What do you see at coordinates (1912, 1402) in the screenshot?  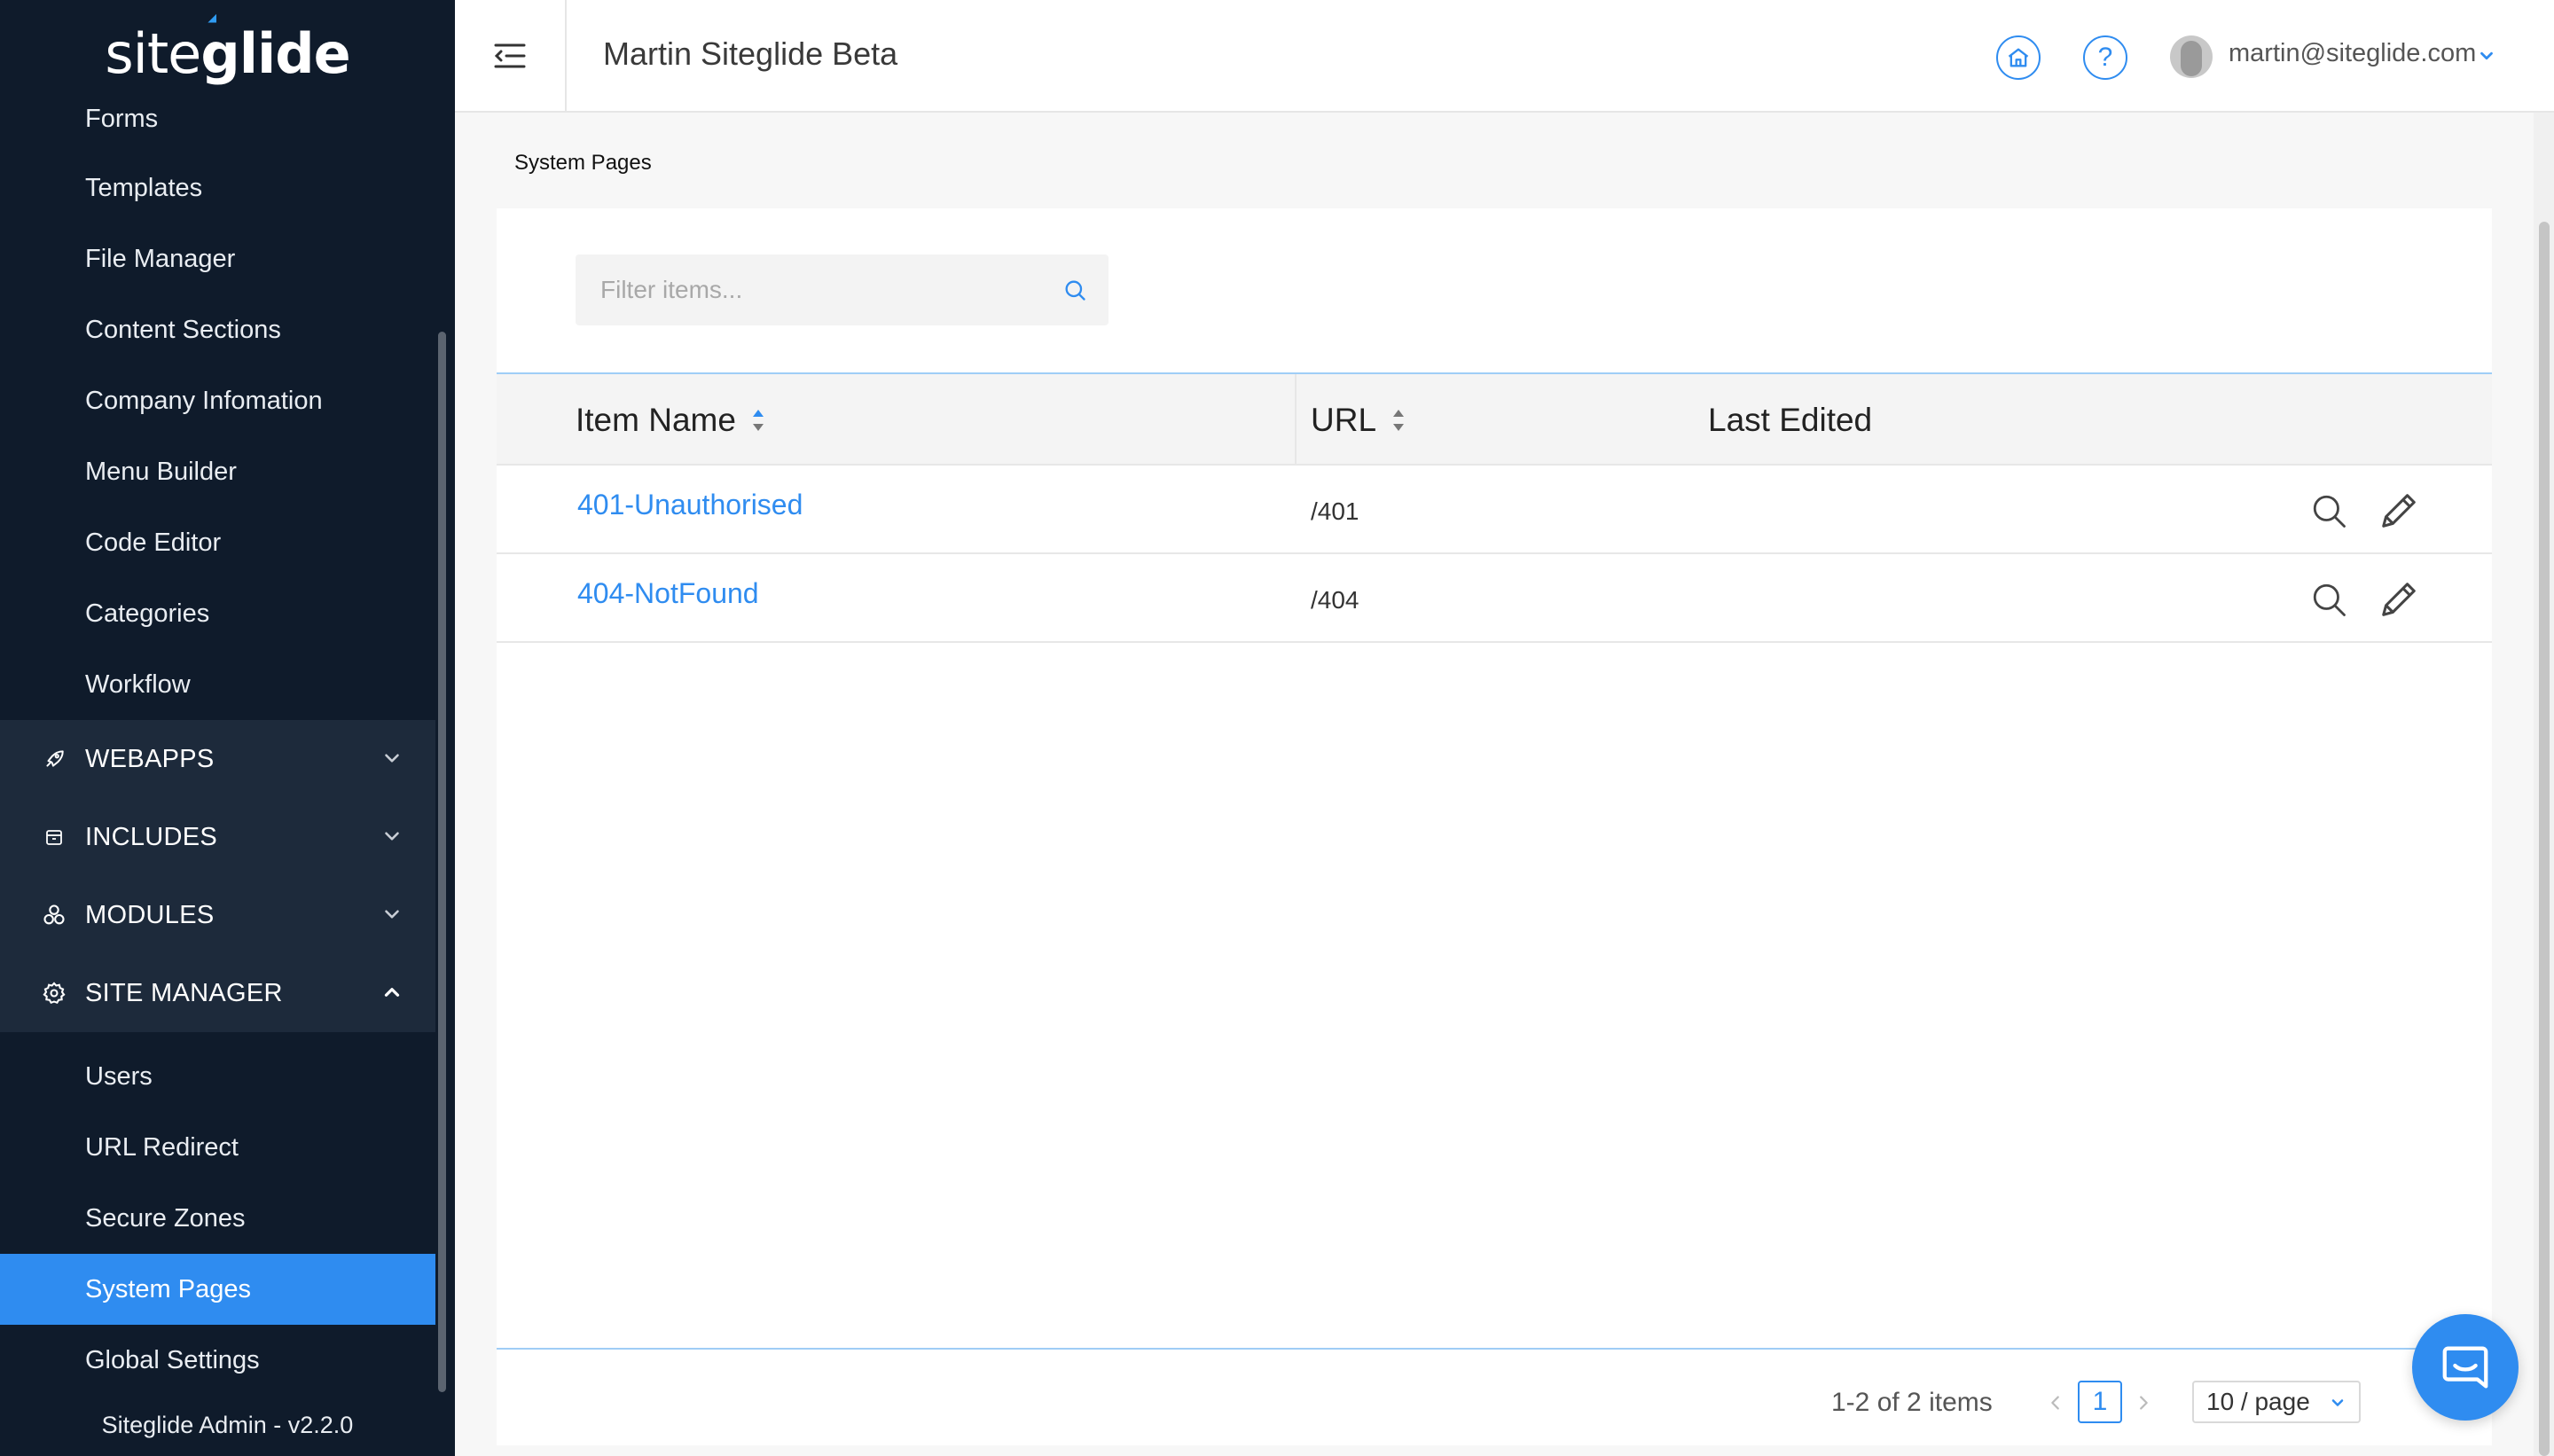 I see `pagination-range: 1-2 of 2 items` at bounding box center [1912, 1402].